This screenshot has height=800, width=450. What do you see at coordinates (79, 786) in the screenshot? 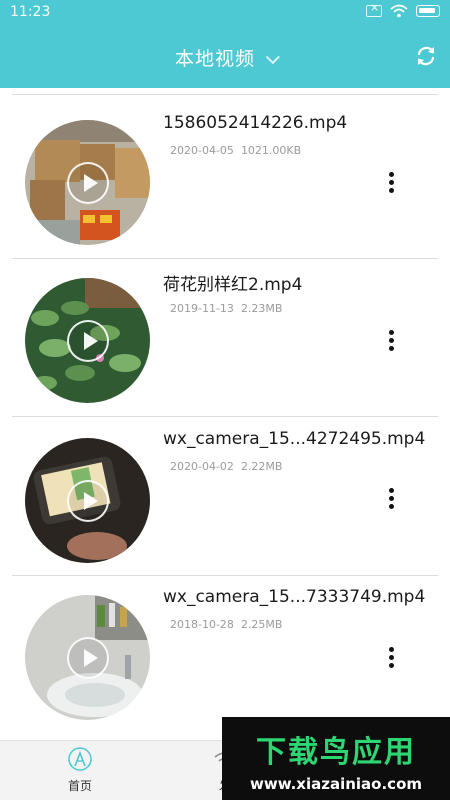
I see `nav-home-label: 首页` at bounding box center [79, 786].